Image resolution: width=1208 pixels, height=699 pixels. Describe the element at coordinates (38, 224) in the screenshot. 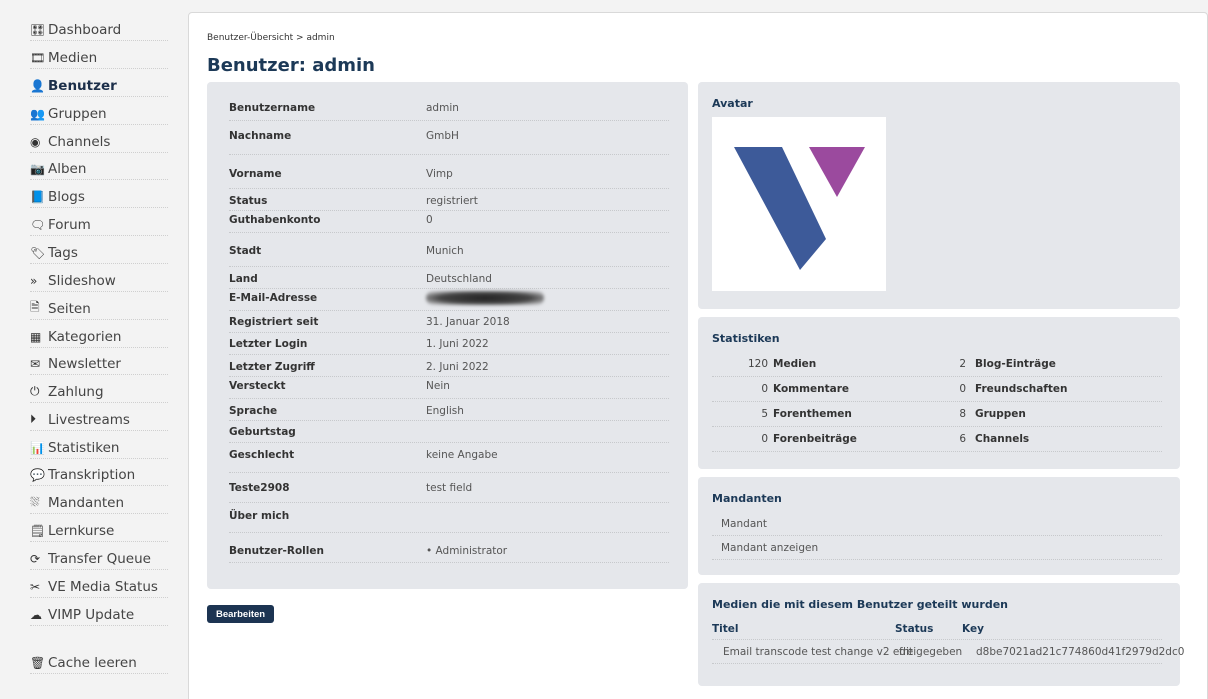

I see `comments-icon: 🗨` at that location.